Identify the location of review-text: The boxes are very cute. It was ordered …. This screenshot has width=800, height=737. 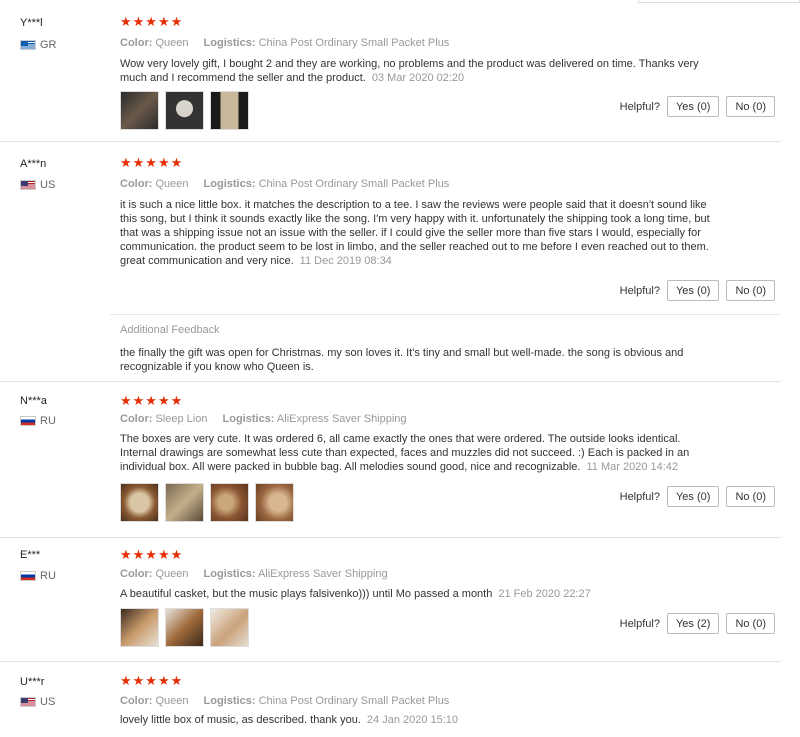
(415, 453).